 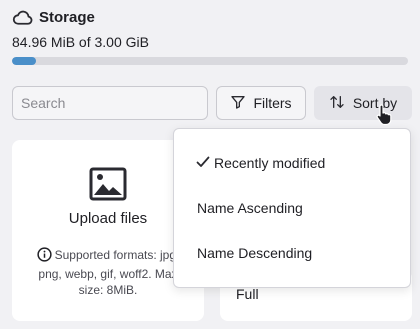 I want to click on upload-note-text: Supported formats: jpg,, so click(x=117, y=255).